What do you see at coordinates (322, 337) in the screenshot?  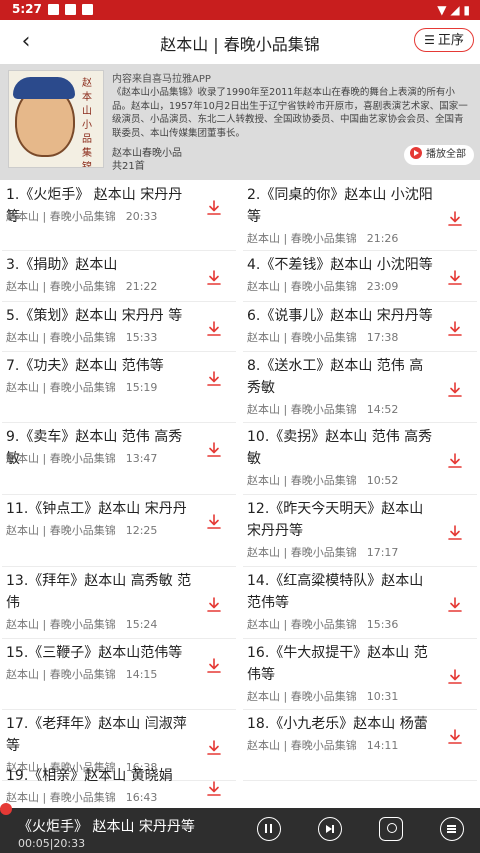 I see `track-meta: 赵本山 | 春晚小品集锦 17:38` at bounding box center [322, 337].